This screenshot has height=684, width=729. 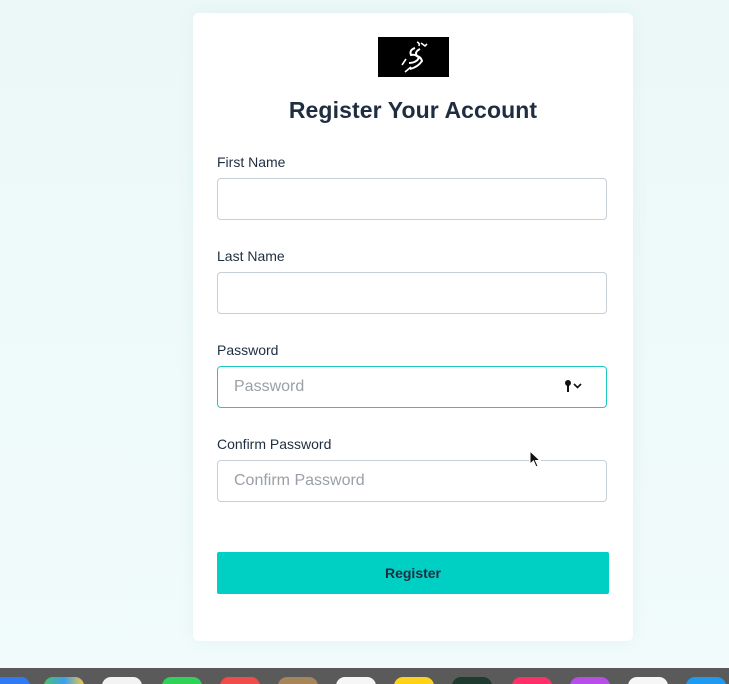 What do you see at coordinates (590, 680) in the screenshot?
I see `podcasts-icon` at bounding box center [590, 680].